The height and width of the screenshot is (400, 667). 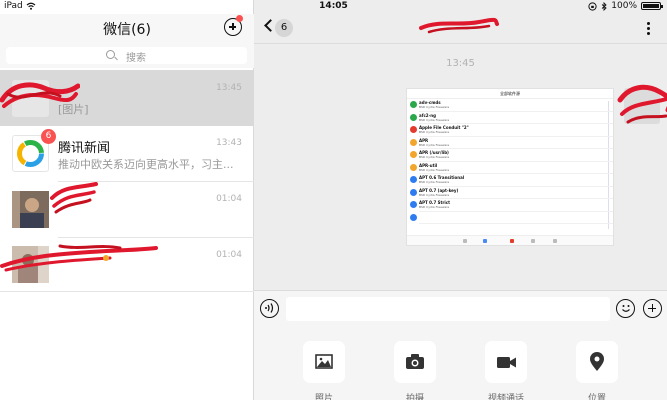 I want to click on chat-preview: [图片], so click(x=73, y=109).